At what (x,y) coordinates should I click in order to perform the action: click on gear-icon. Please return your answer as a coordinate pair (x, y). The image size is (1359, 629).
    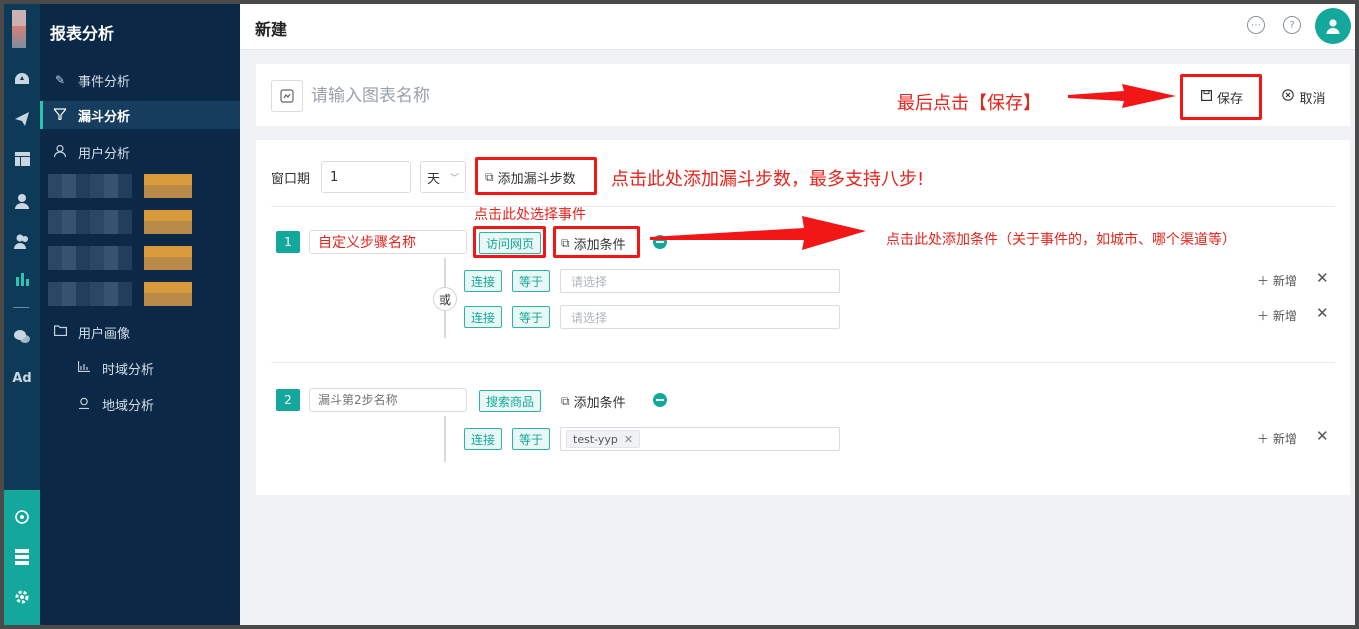
    Looking at the image, I should click on (22, 597).